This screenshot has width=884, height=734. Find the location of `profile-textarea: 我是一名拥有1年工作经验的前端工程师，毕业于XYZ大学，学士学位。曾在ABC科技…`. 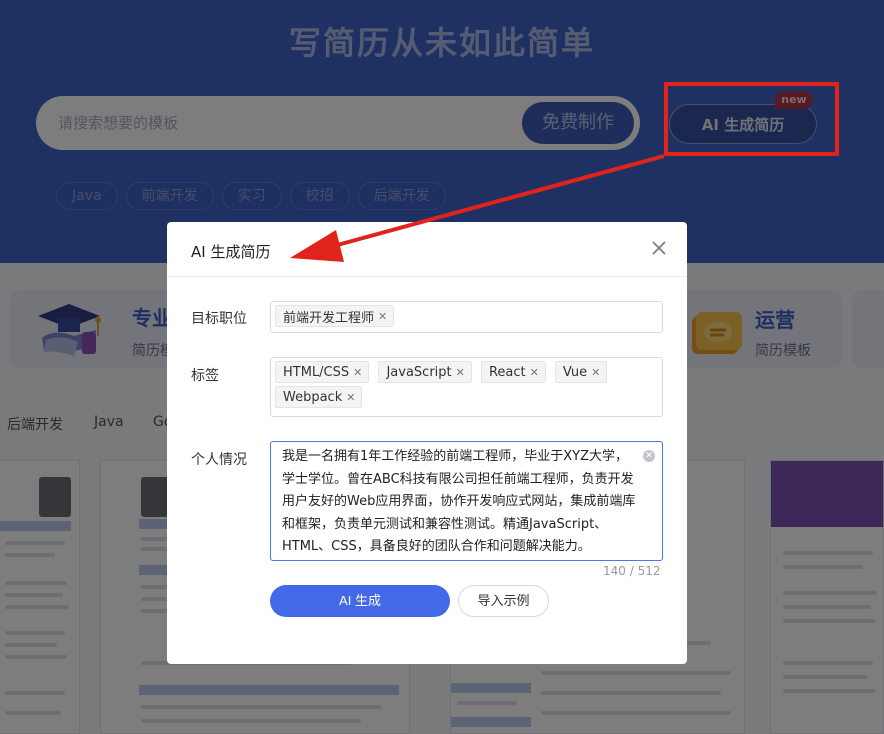

profile-textarea: 我是一名拥有1年工作经验的前端工程师，毕业于XYZ大学，学士学位。曾在ABC科技… is located at coordinates (466, 501).